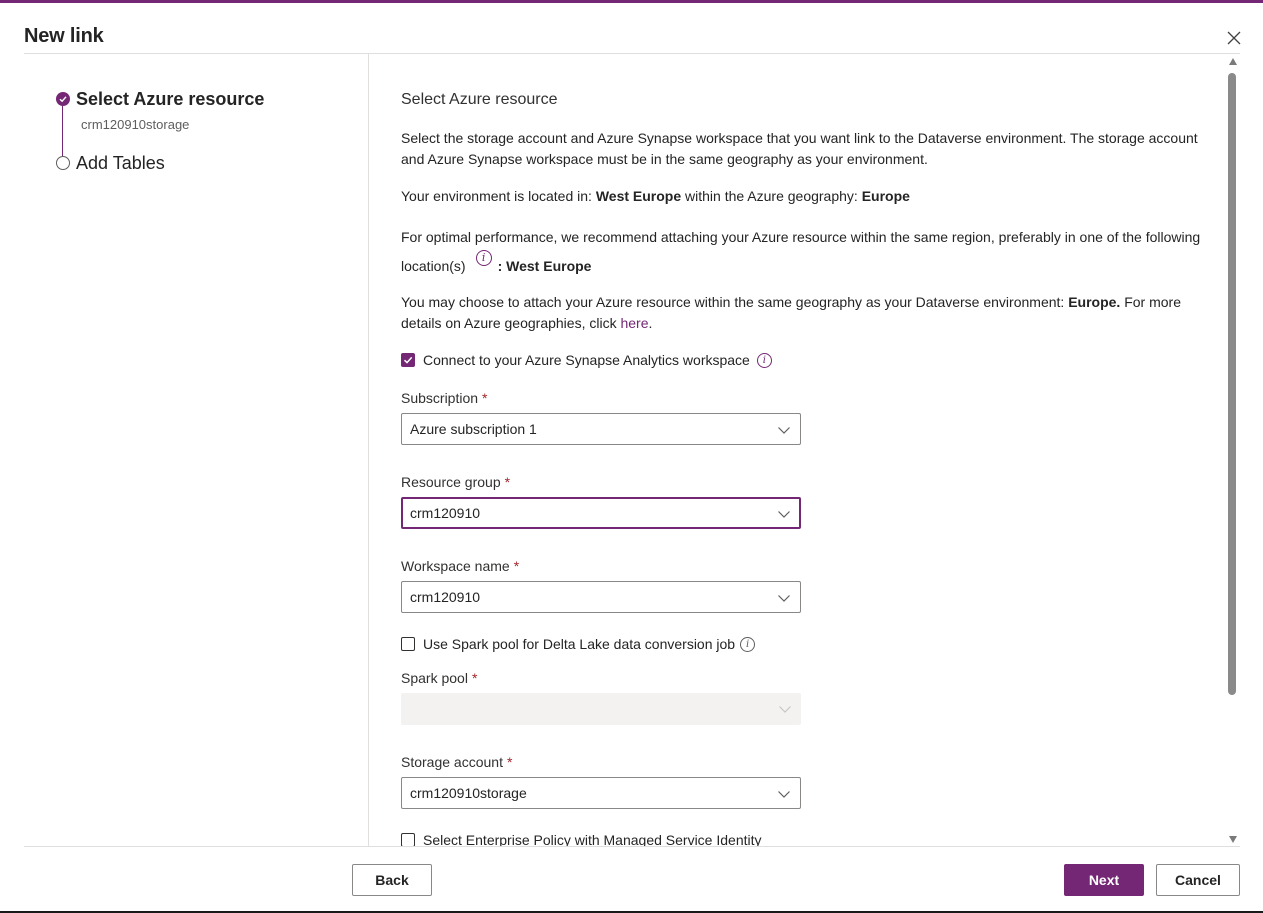  I want to click on subscription-dropdown: Azure subscription 1, so click(601, 429).